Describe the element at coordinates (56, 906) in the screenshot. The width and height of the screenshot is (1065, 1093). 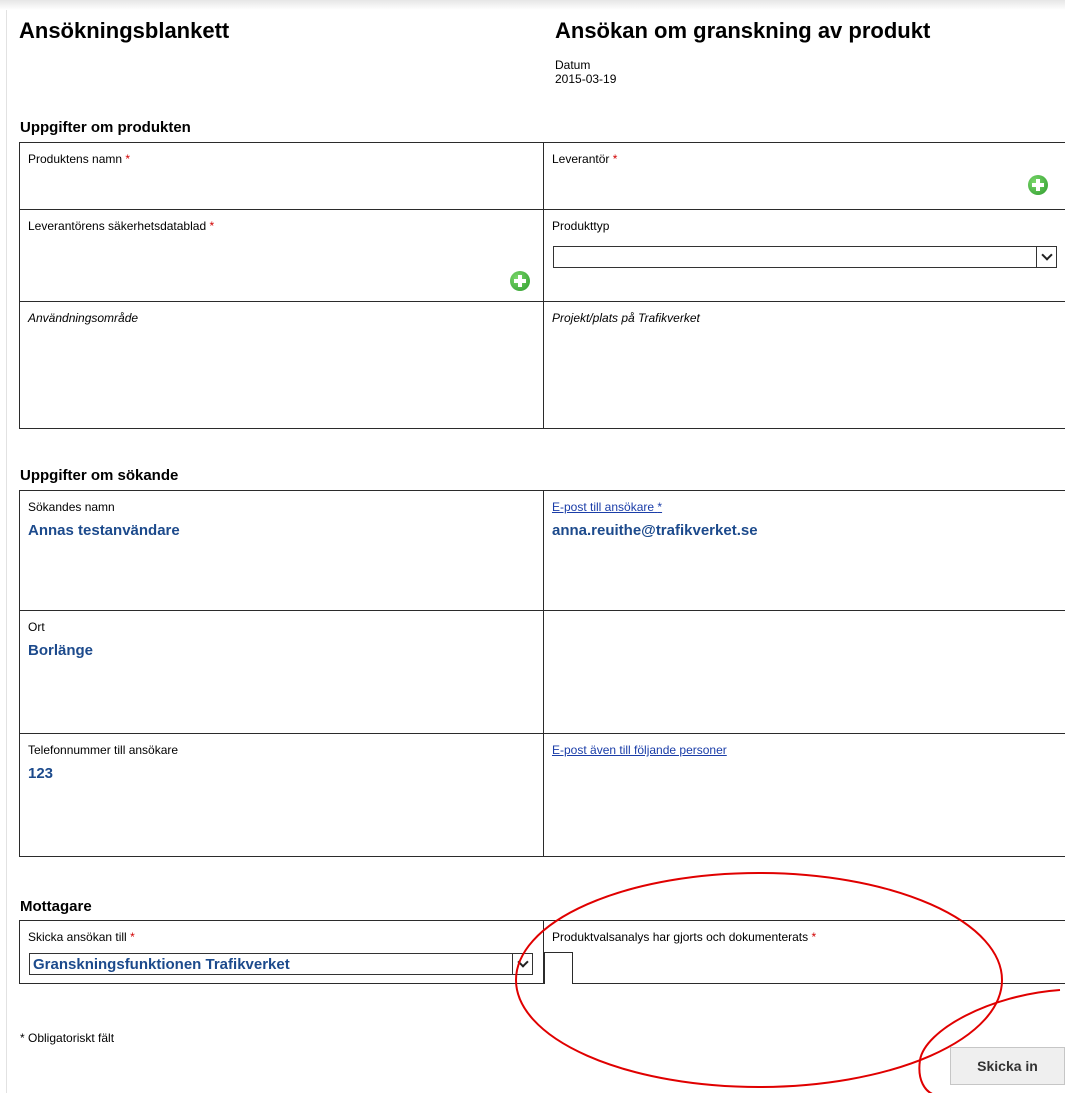
I see `section-title-recipient: Mottagare` at that location.